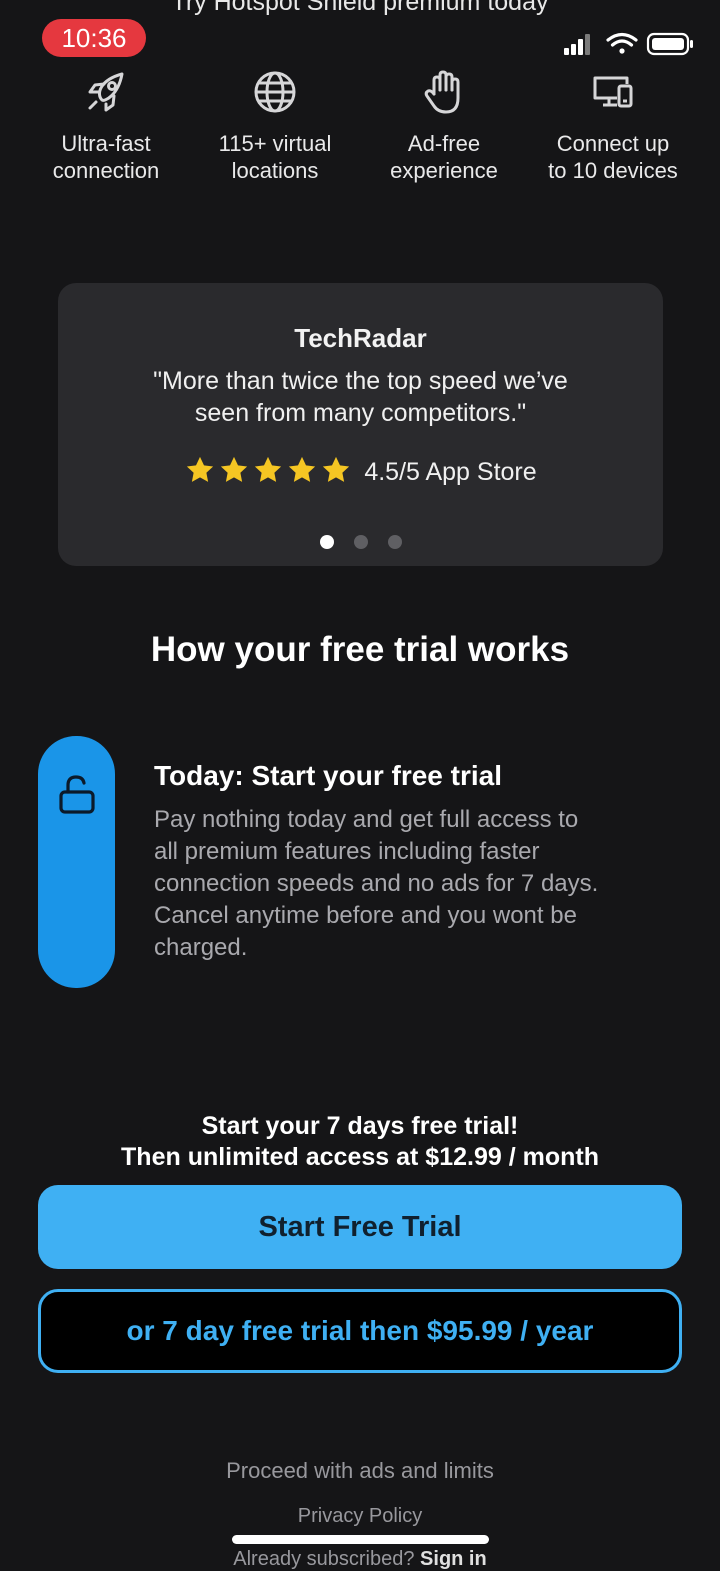 Image resolution: width=720 pixels, height=1571 pixels. Describe the element at coordinates (275, 92) in the screenshot. I see `globe-icon` at that location.